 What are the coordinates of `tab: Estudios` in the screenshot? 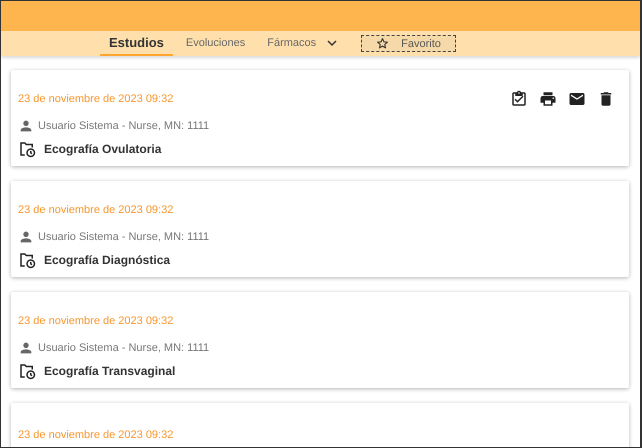 It's located at (136, 43).